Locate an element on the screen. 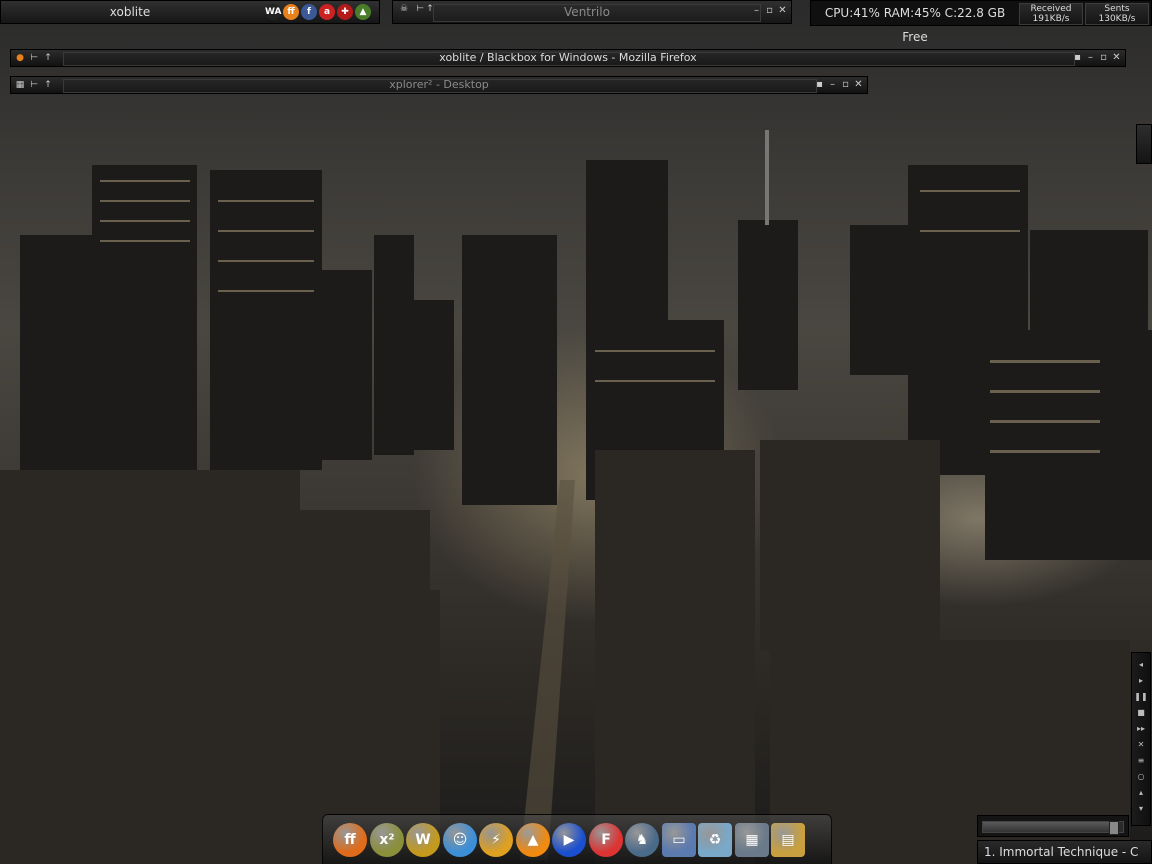  shield-icon: ✚ is located at coordinates (345, 12).